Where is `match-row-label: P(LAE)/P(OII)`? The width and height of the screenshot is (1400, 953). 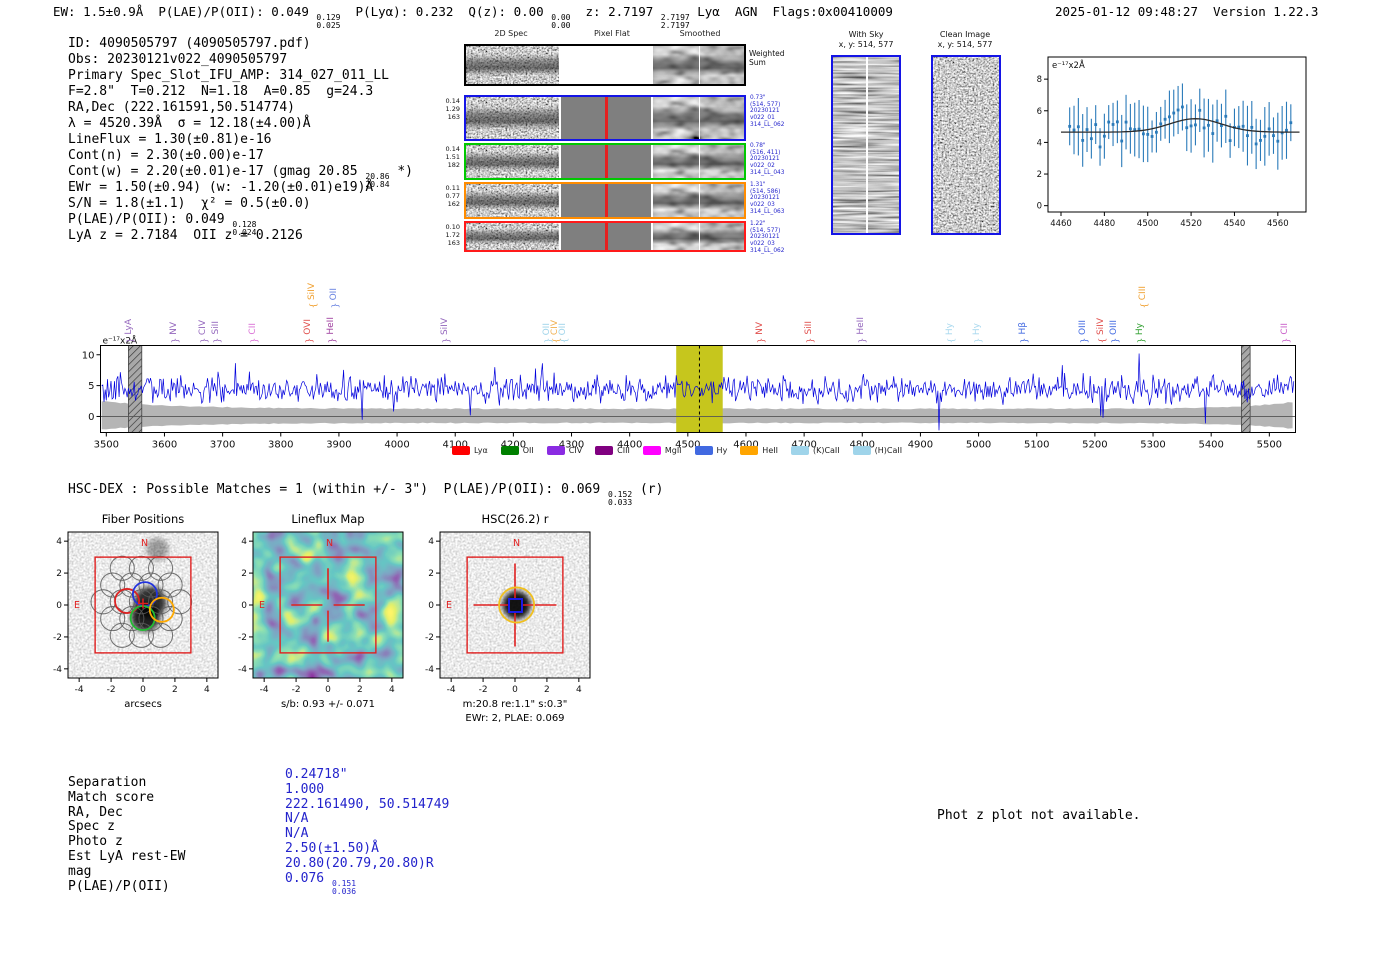
match-row-label: P(LAE)/P(OII) is located at coordinates (119, 886).